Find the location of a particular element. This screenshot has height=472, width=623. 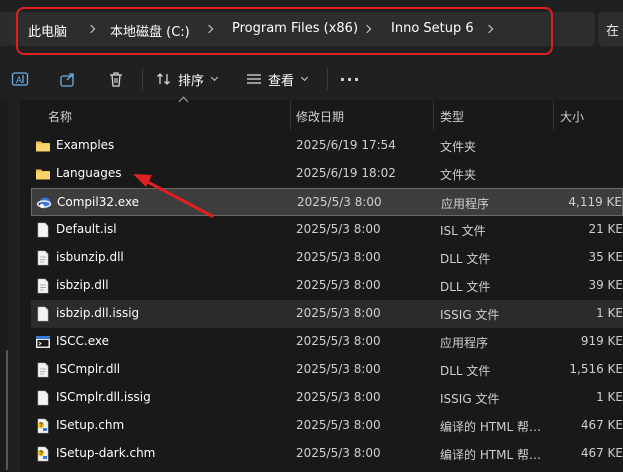

file-name: Default.isl is located at coordinates (86, 229).